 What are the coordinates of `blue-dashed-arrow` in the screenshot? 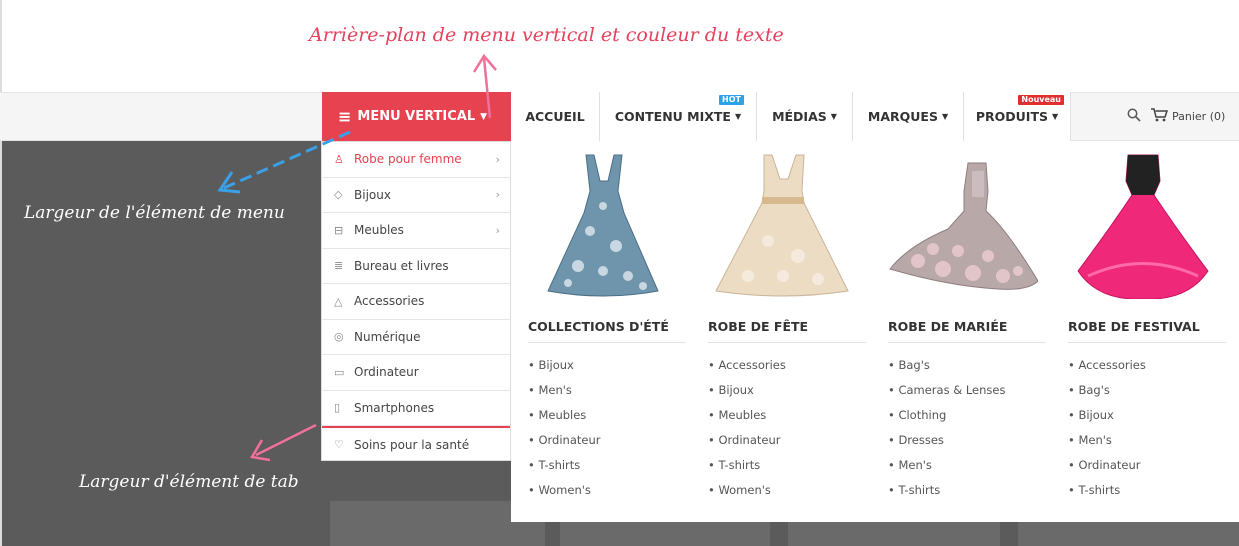 It's located at (284, 162).